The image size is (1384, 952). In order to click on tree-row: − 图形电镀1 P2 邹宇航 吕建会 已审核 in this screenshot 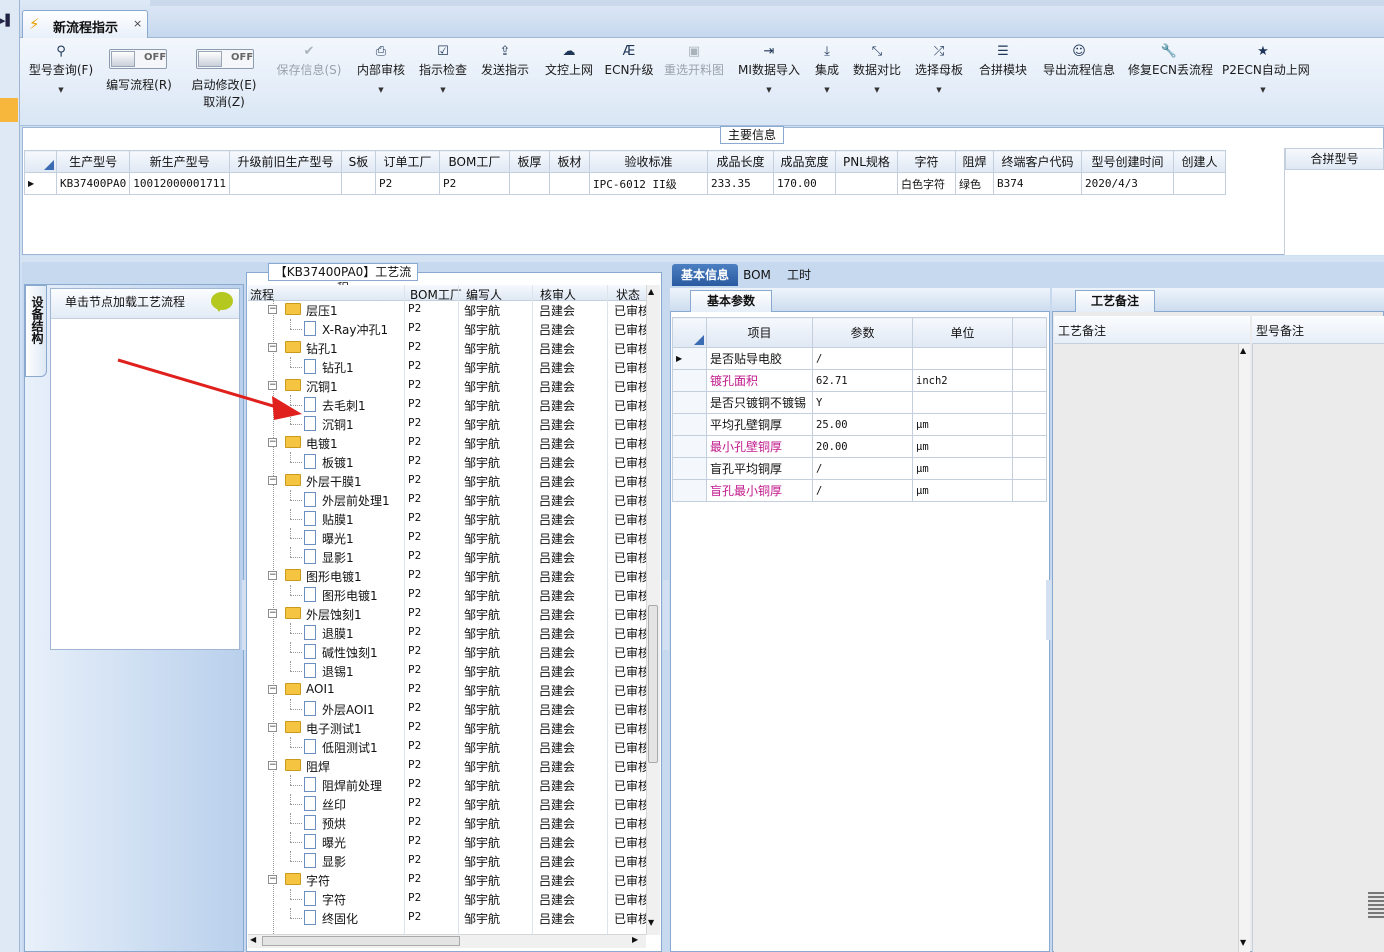, I will do `click(447, 575)`.